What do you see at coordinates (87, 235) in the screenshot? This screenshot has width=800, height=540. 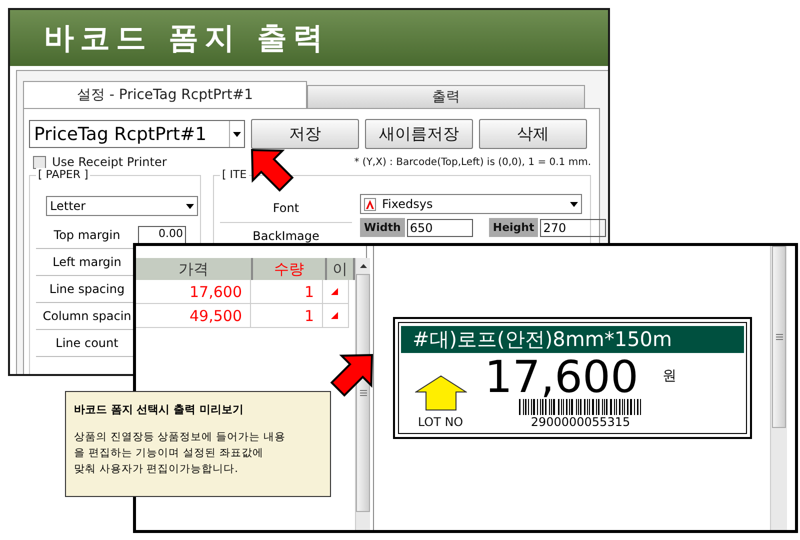 I see `field-label: Top margin` at bounding box center [87, 235].